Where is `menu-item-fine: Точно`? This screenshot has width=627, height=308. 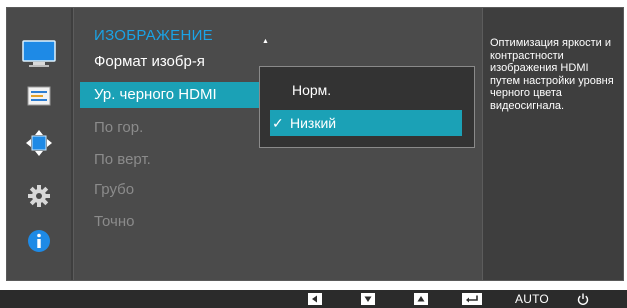
menu-item-fine: Точно is located at coordinates (114, 221).